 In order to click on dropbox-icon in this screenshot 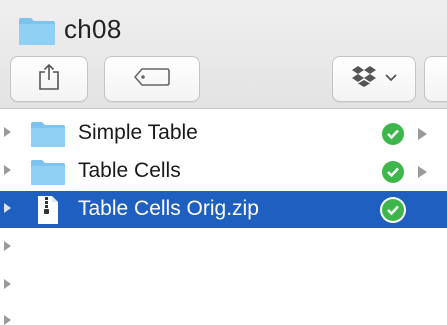, I will do `click(366, 79)`.